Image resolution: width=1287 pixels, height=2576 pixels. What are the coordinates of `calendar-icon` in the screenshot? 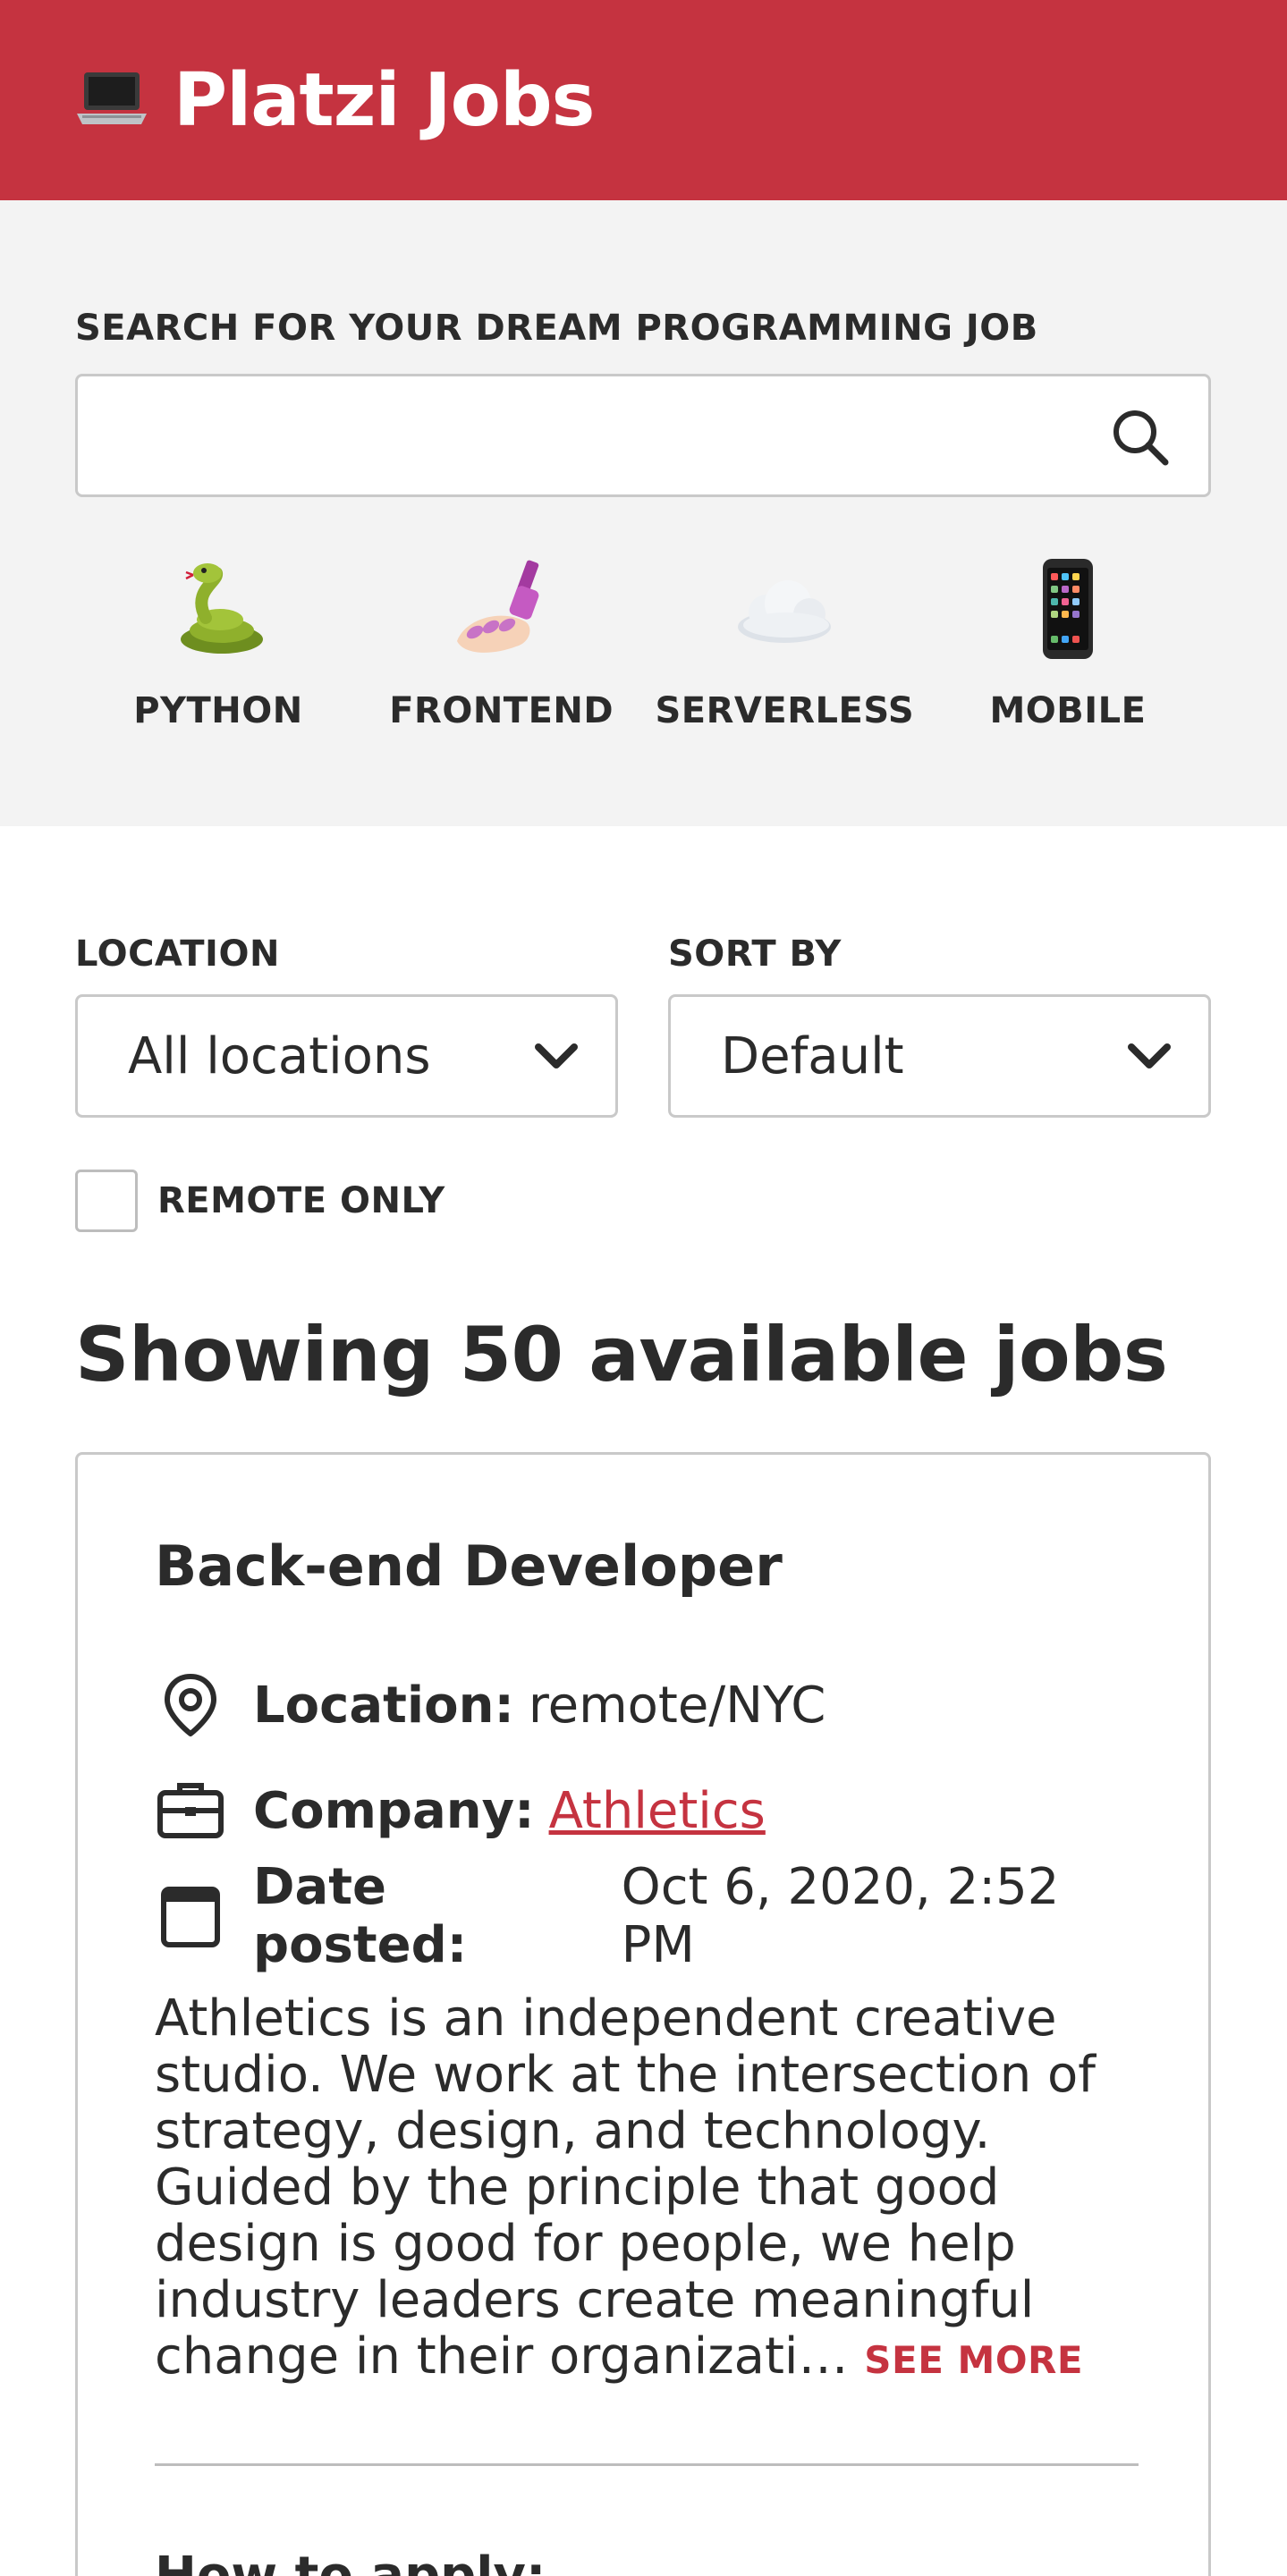 It's located at (190, 1917).